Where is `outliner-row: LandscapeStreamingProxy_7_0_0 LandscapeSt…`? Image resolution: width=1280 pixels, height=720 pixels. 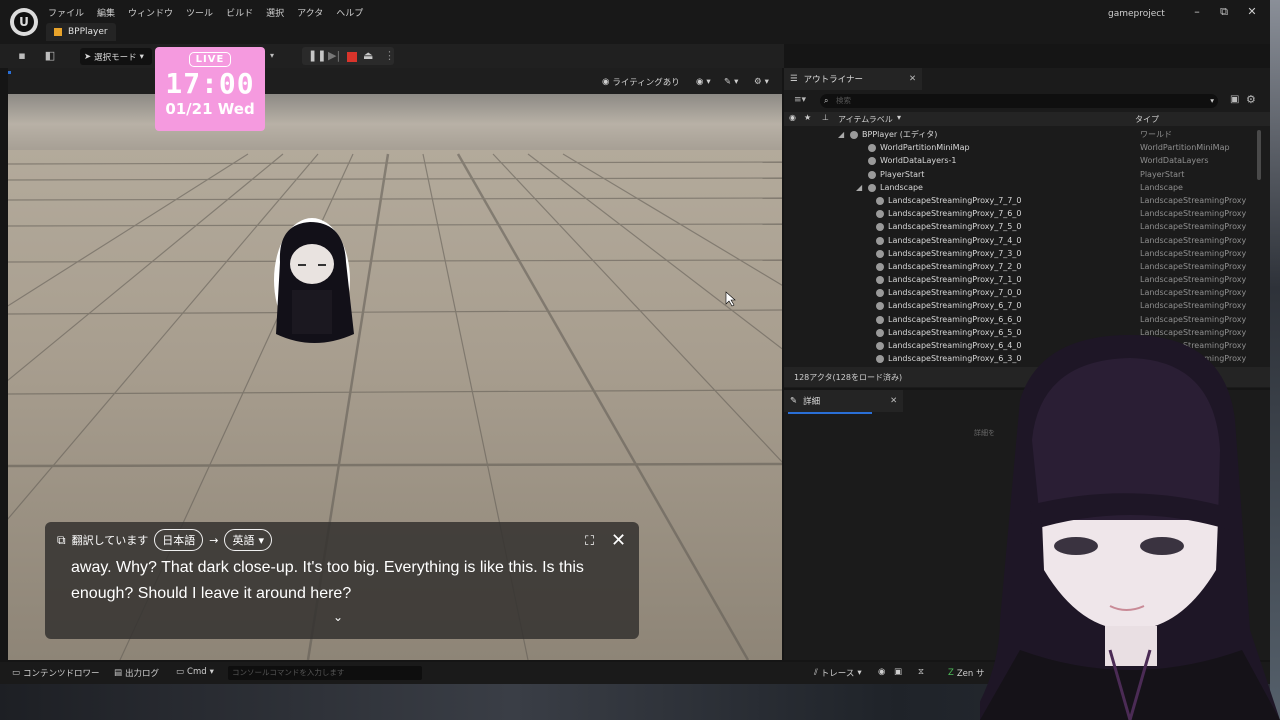
outliner-row: LandscapeStreamingProxy_7_0_0 LandscapeSt… is located at coordinates (1022, 292).